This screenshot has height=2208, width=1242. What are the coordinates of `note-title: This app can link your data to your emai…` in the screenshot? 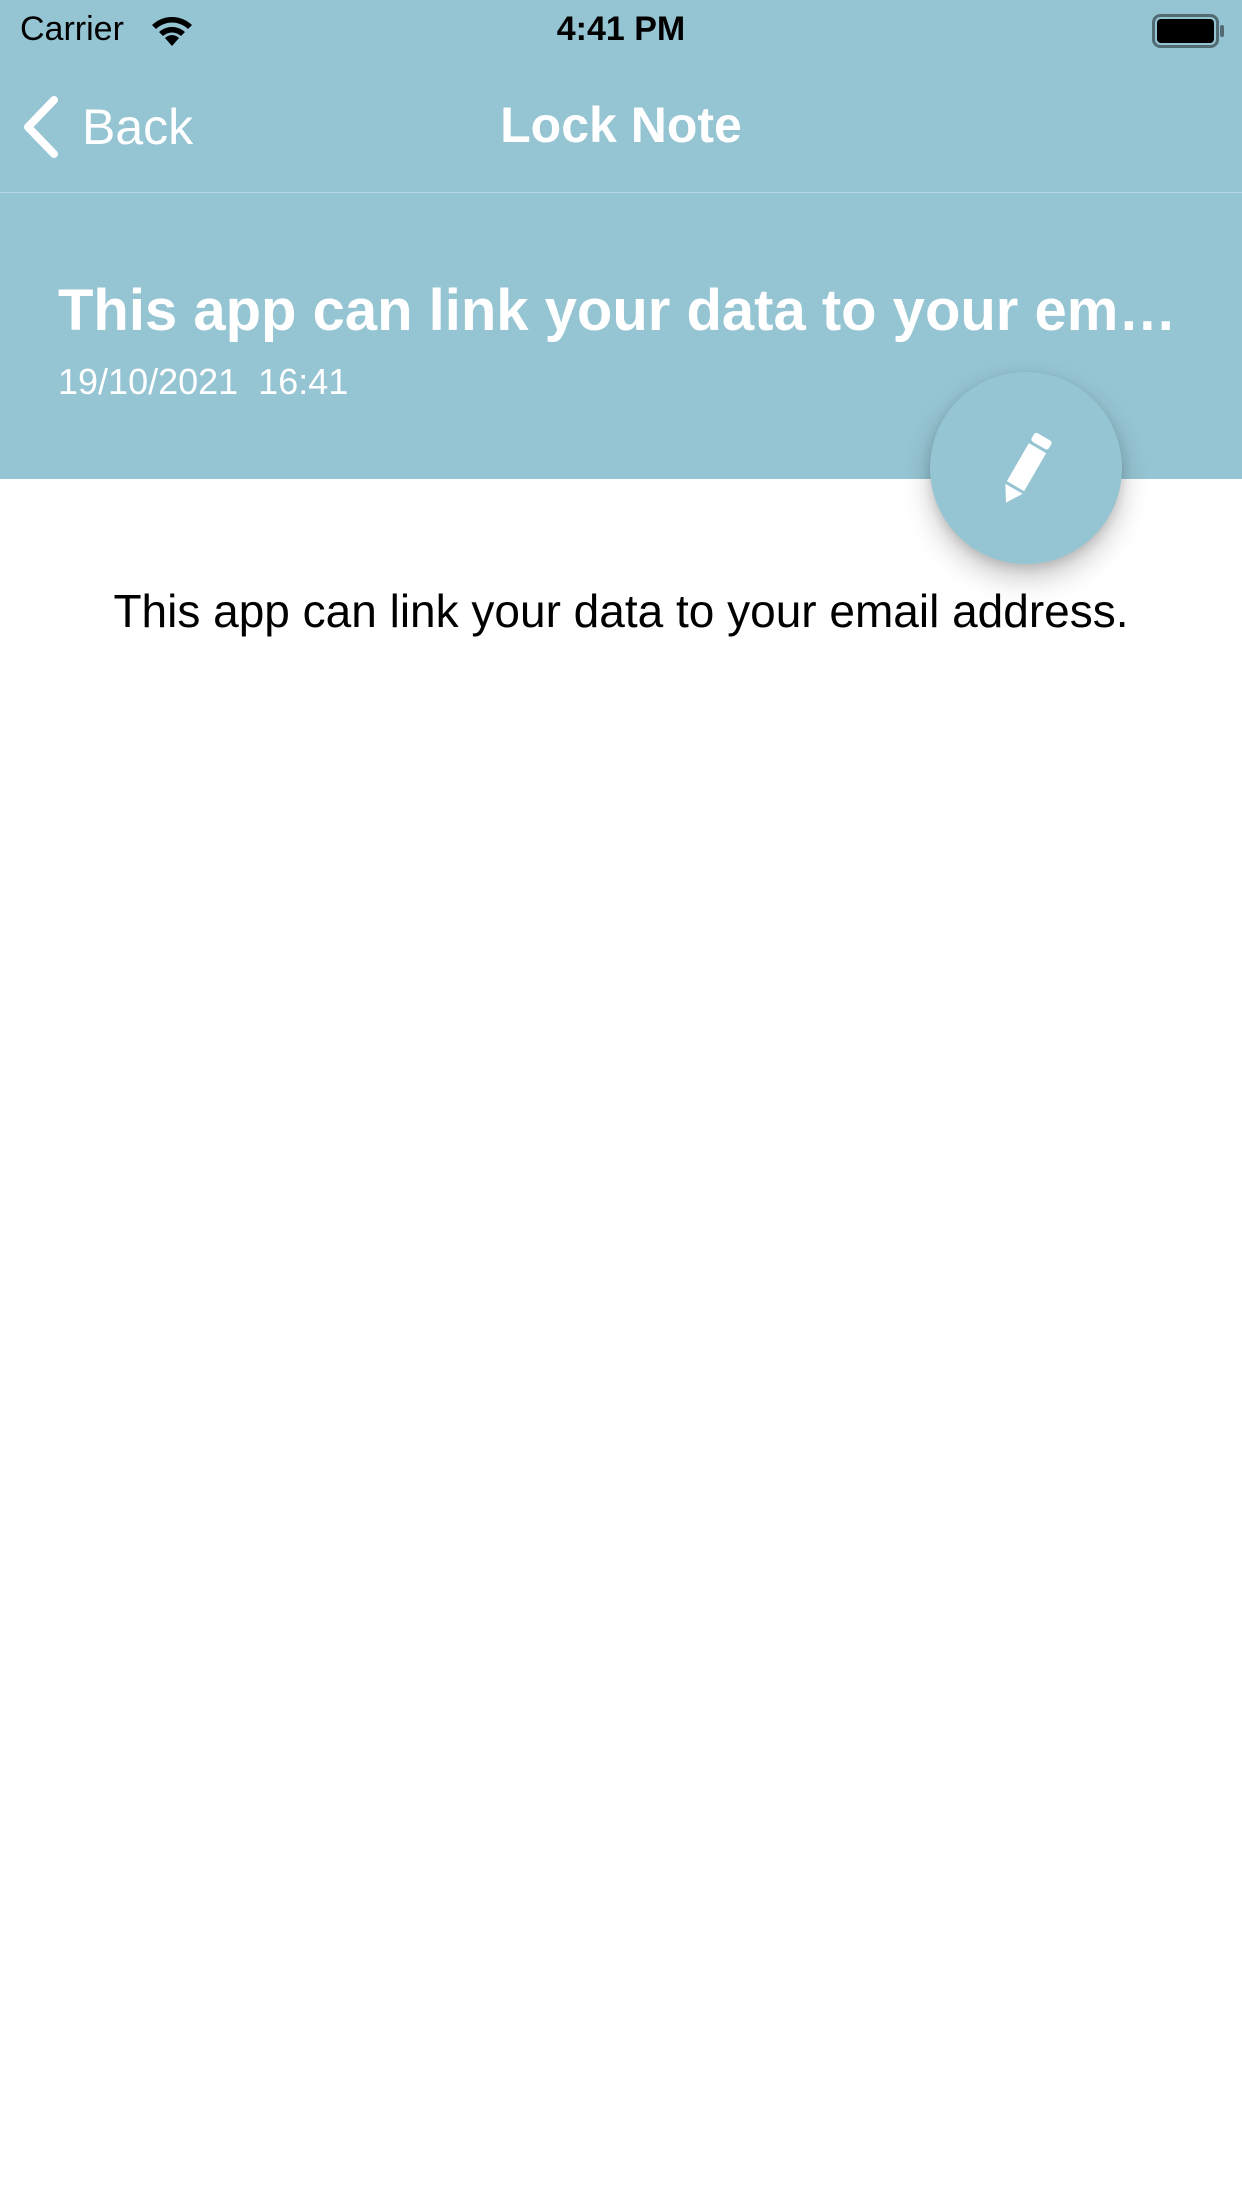 It's located at (618, 310).